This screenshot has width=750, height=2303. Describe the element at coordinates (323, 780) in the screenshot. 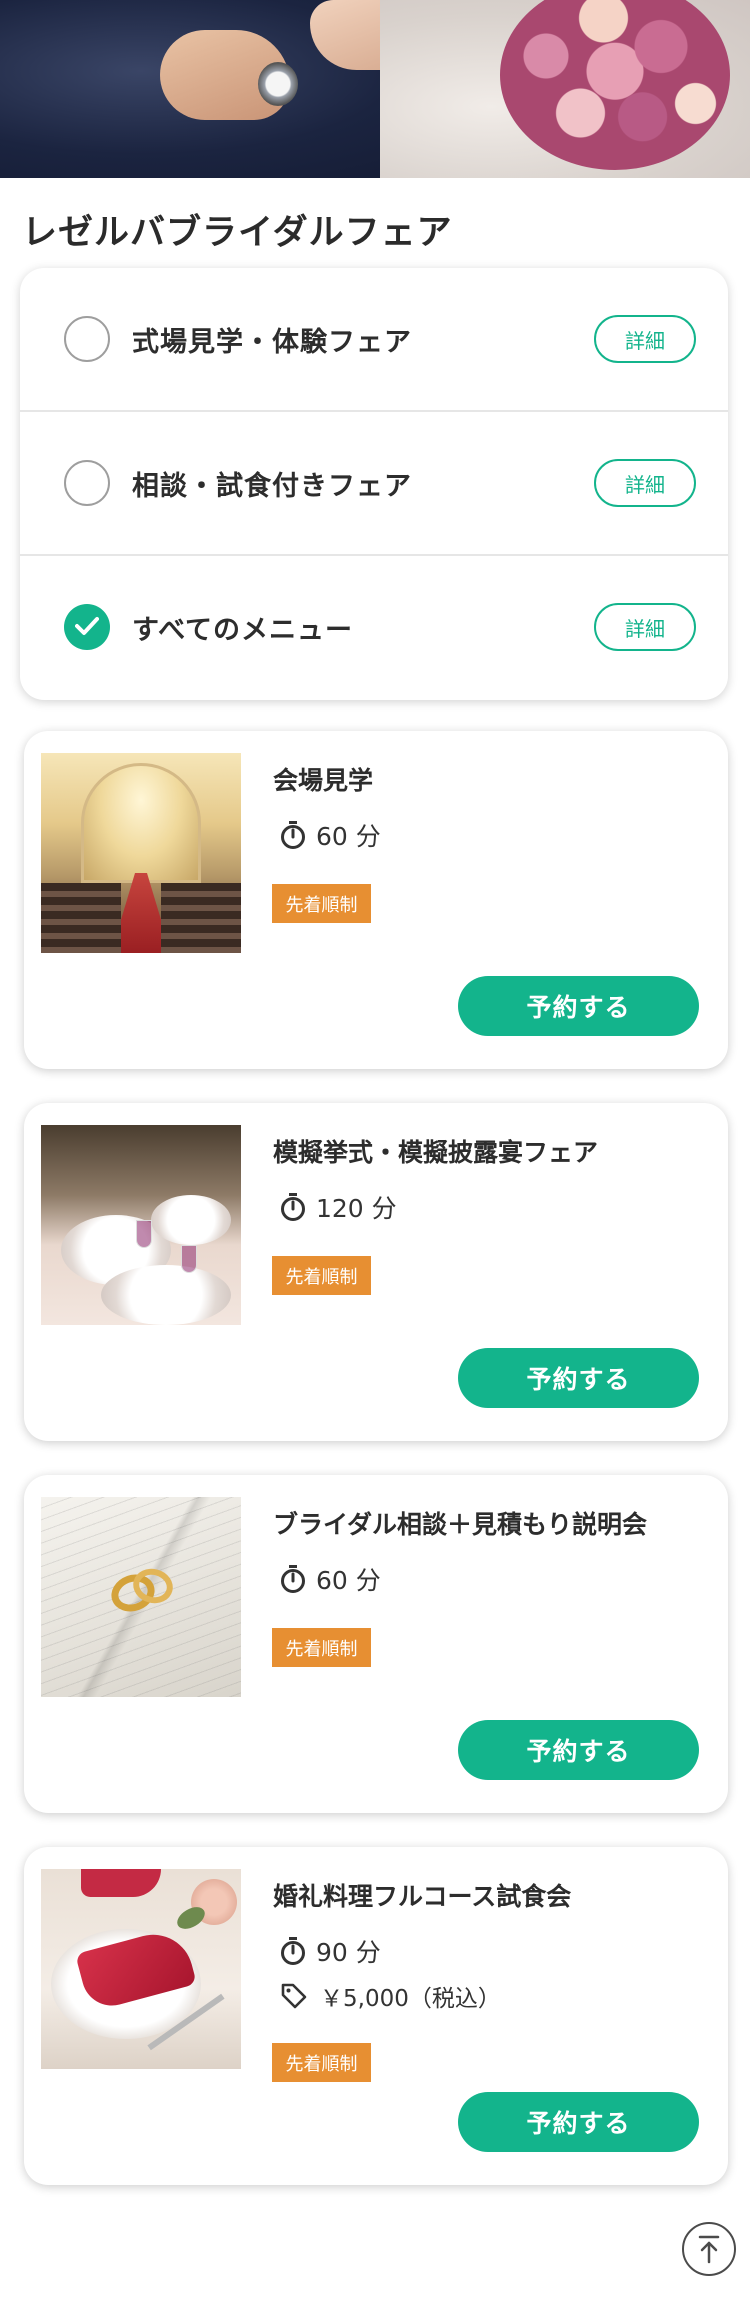

I see `menu-title: 会場見学` at that location.